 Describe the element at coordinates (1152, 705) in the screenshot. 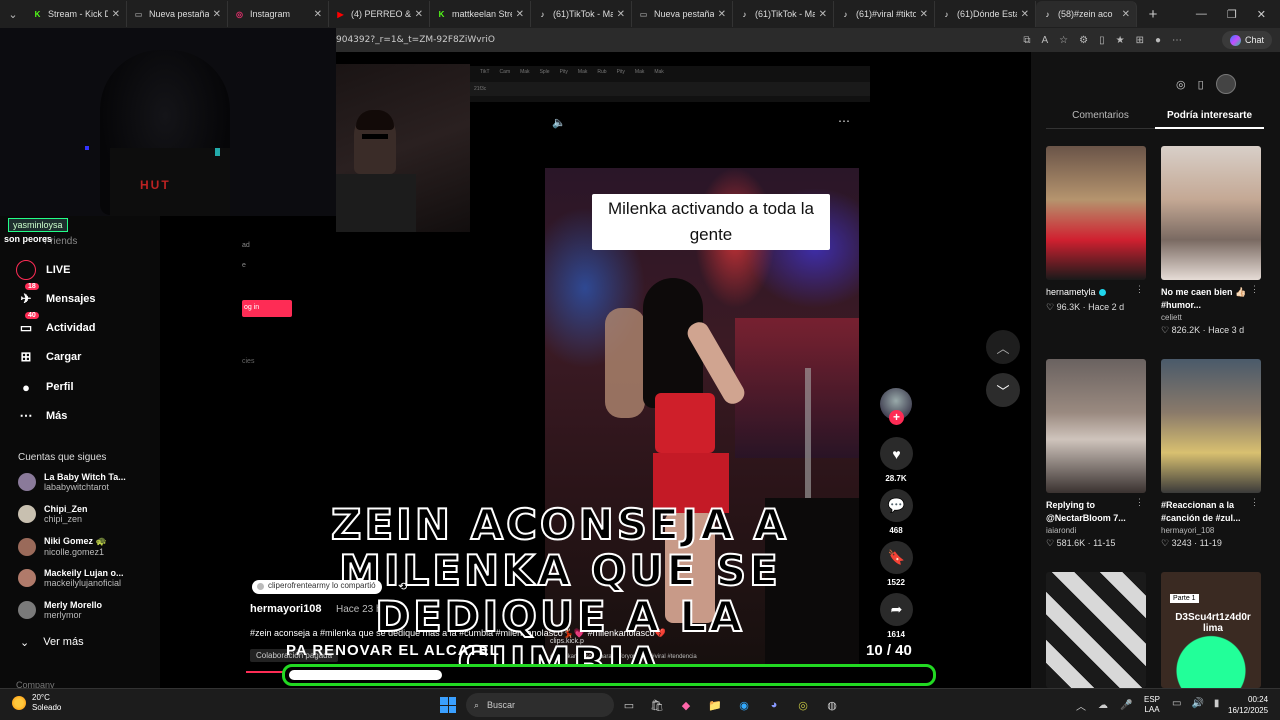

I see `language-indicator: ESP LAA` at that location.